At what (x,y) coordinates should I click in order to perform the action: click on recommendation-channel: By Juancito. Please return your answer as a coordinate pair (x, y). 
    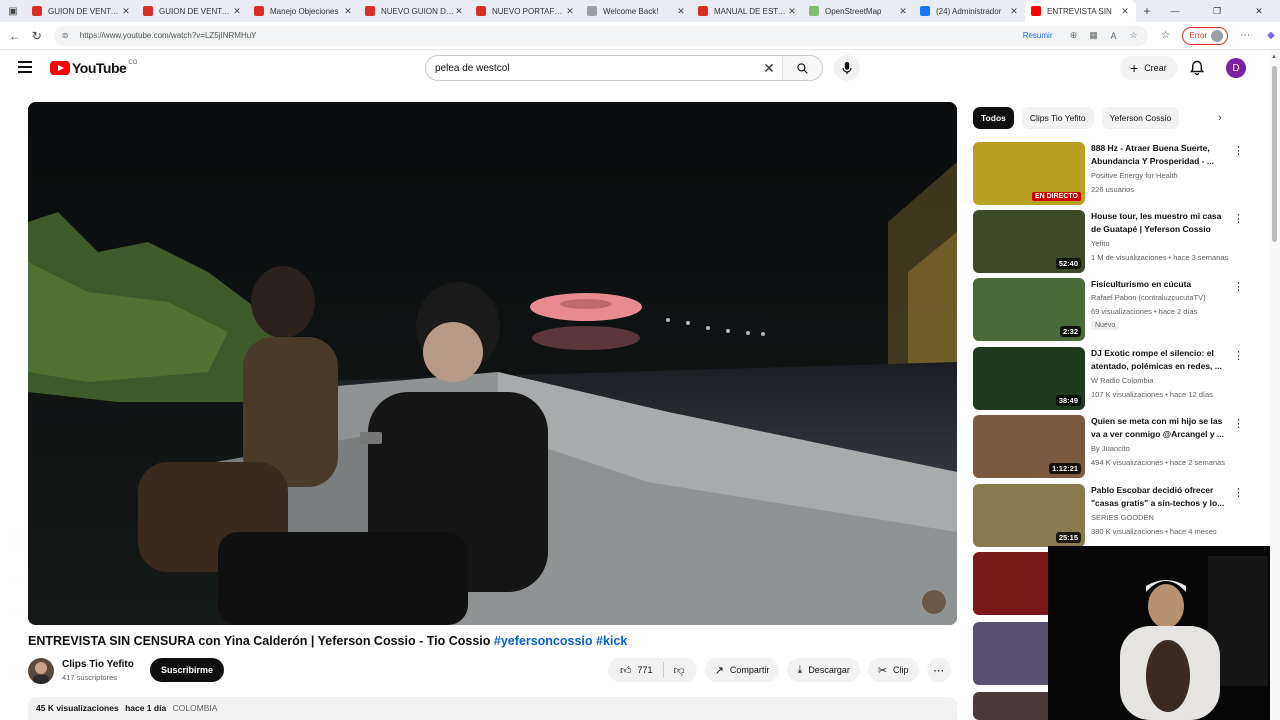
    Looking at the image, I should click on (1110, 448).